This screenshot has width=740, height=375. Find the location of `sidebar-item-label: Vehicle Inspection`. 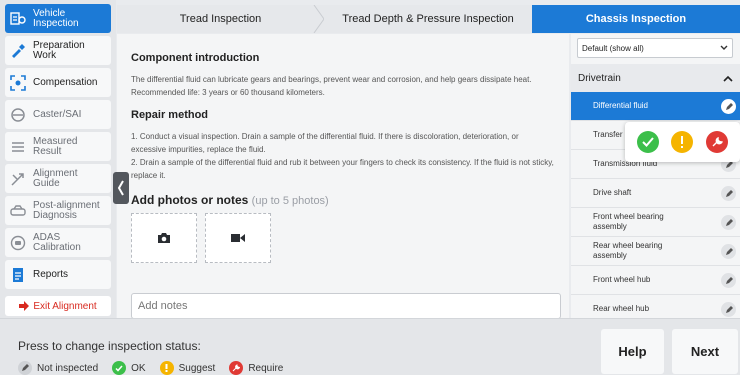

sidebar-item-label: Vehicle Inspection is located at coordinates (56, 18).